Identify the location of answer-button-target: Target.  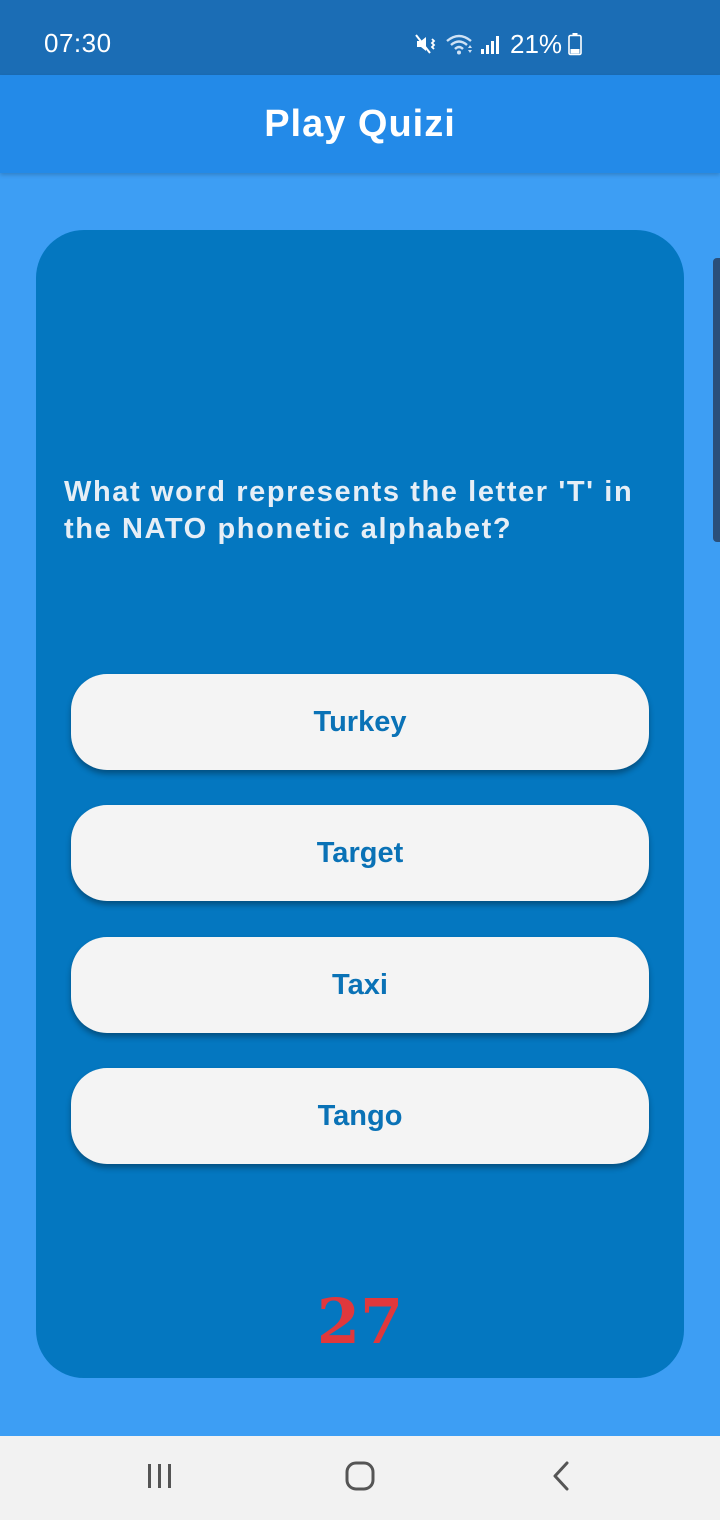
(360, 853).